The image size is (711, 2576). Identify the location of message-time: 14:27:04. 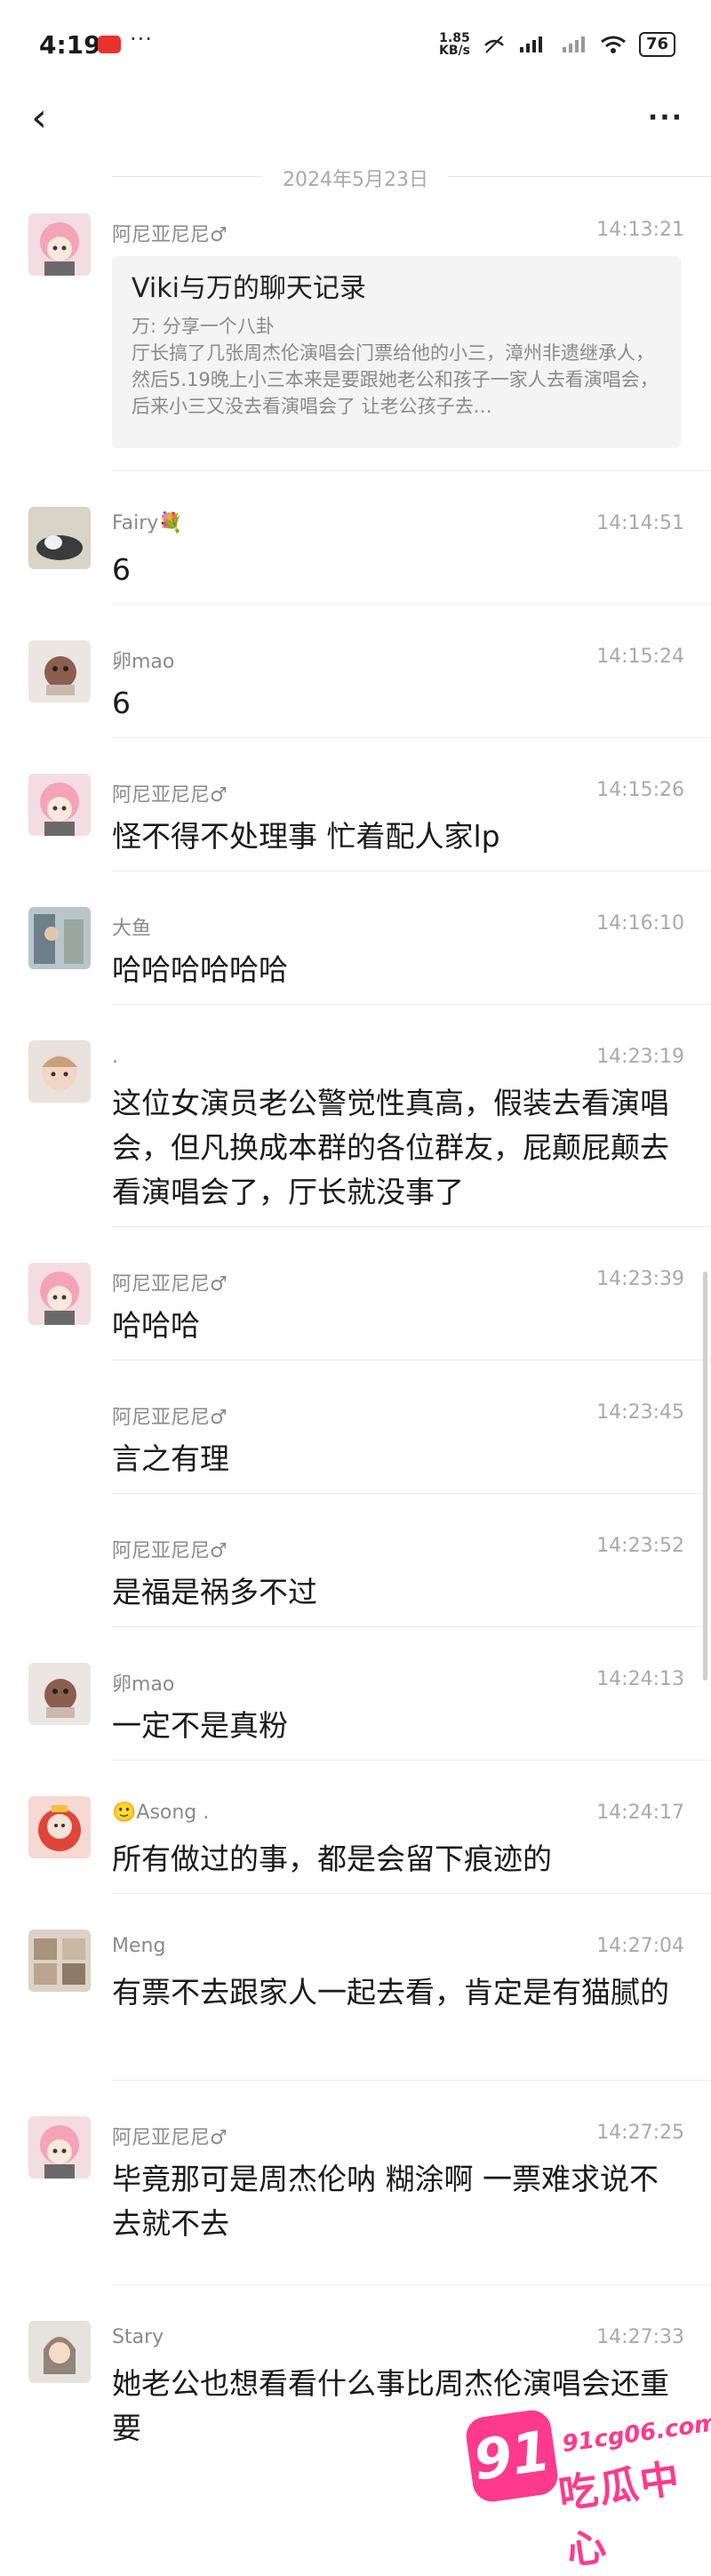
(640, 1946).